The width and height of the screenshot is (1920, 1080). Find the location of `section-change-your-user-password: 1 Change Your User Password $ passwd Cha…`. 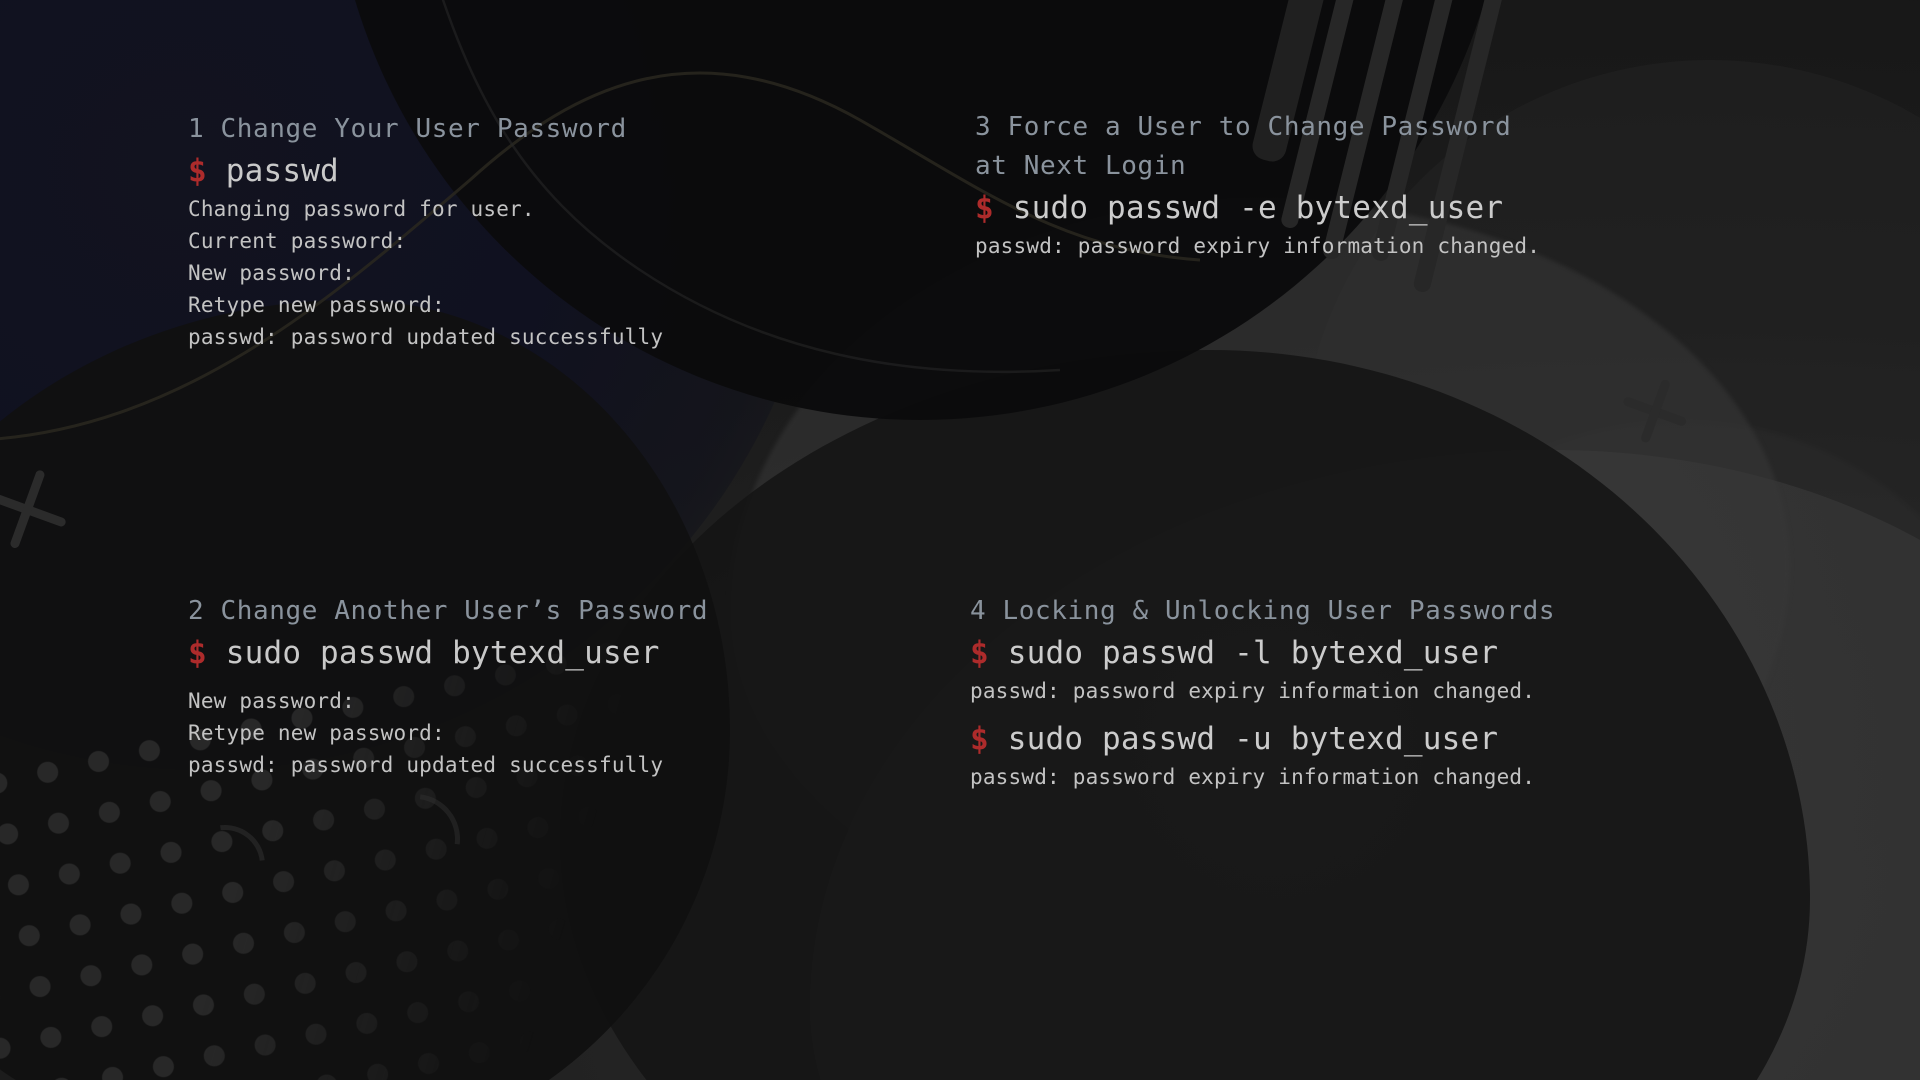

section-change-your-user-password: 1 Change Your User Password $ passwd Cha… is located at coordinates (425, 231).